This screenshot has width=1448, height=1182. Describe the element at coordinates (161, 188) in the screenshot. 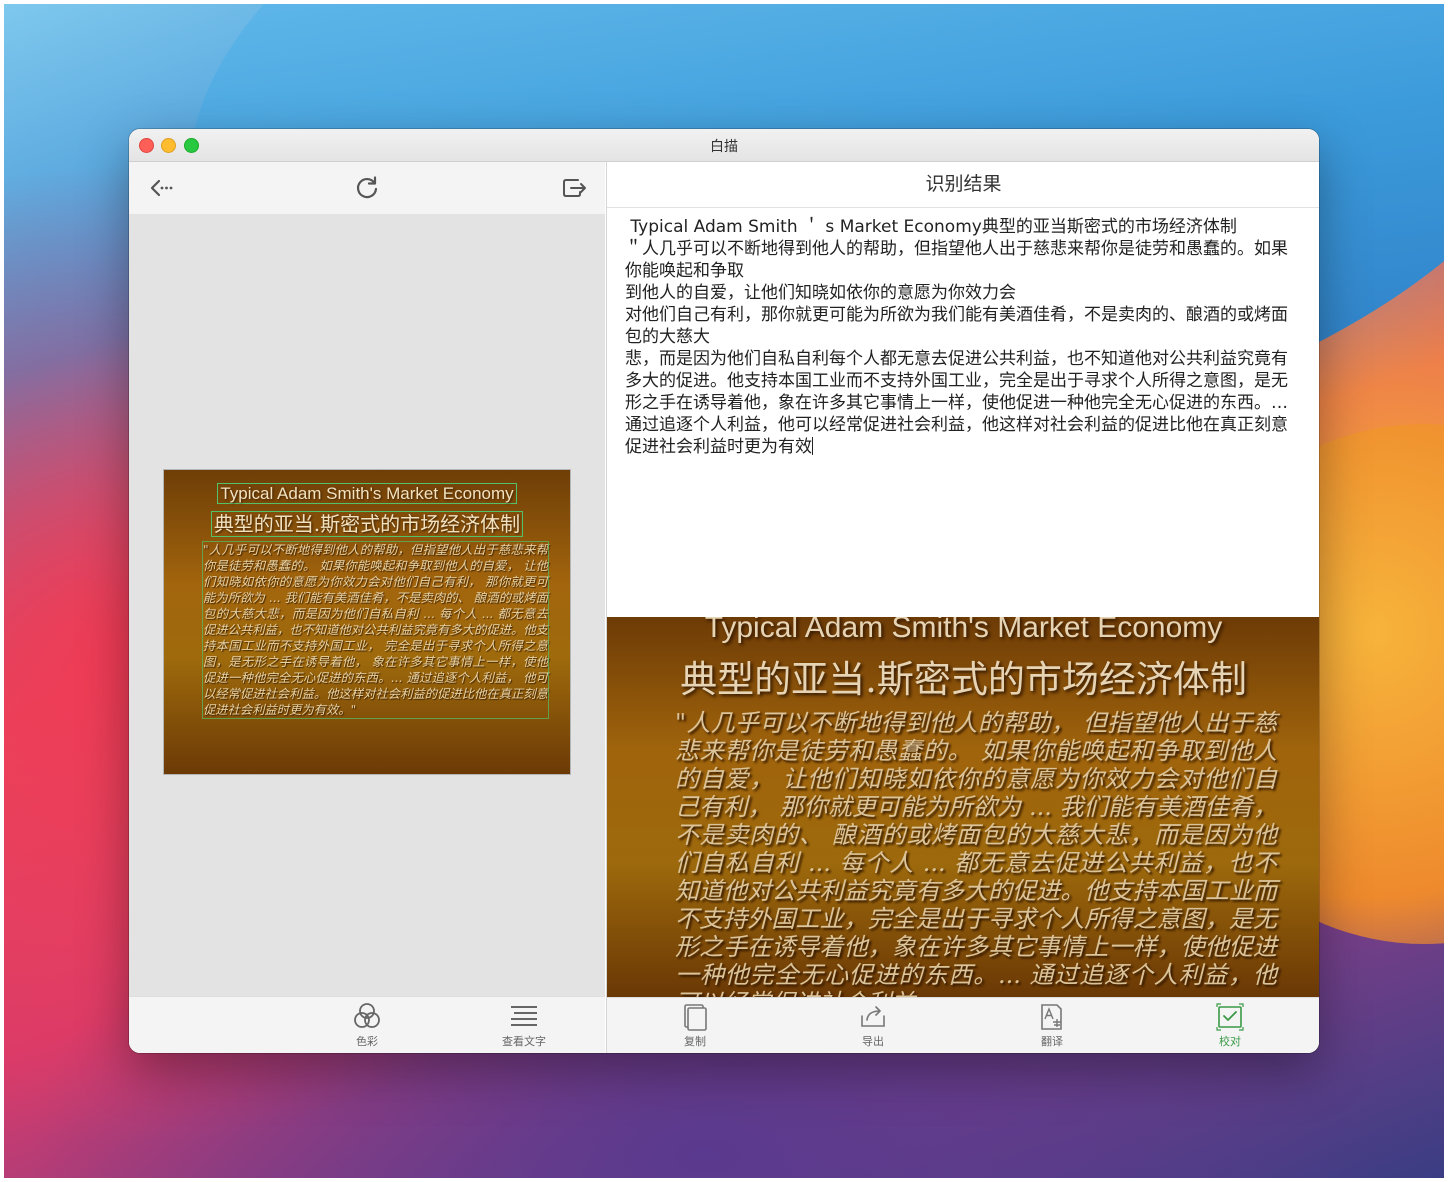

I see `back-arrow-icon` at that location.